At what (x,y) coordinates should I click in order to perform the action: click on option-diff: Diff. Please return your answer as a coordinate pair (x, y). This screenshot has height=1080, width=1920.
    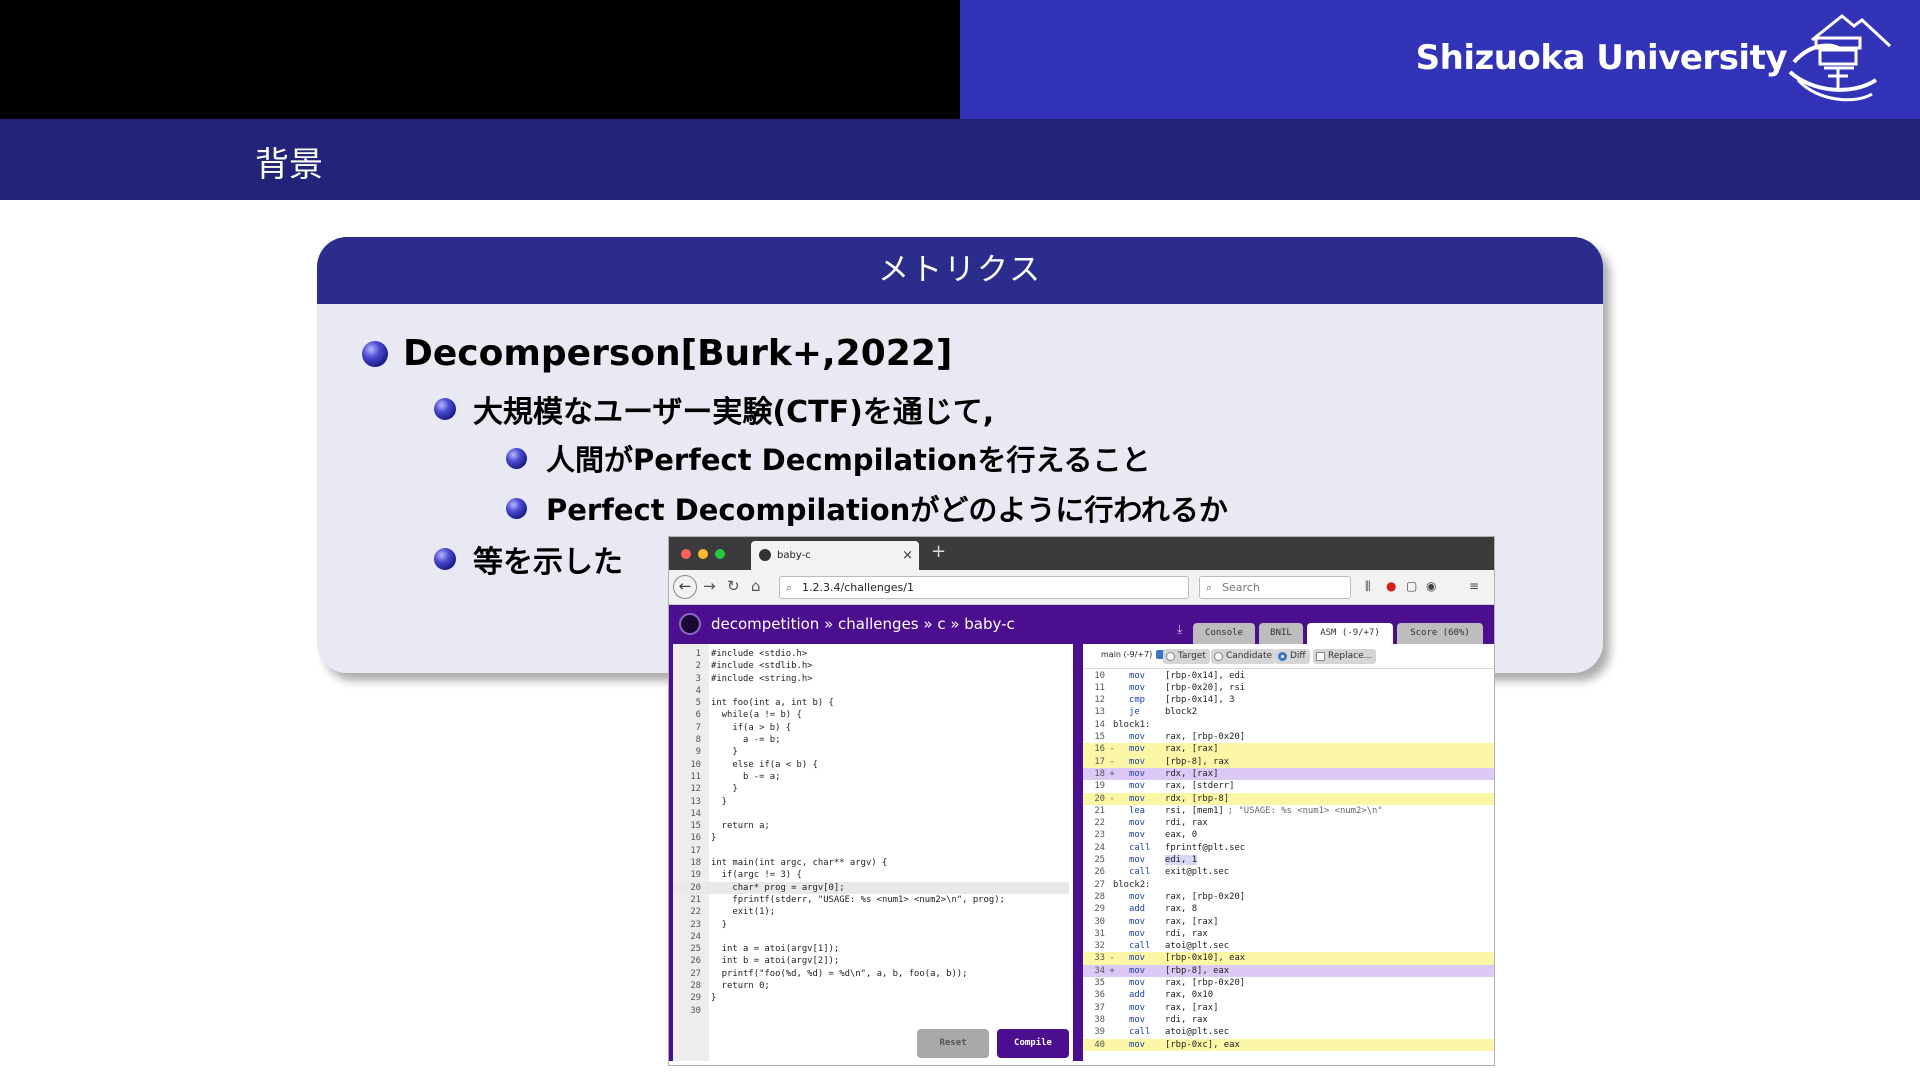
    Looking at the image, I should click on (1292, 656).